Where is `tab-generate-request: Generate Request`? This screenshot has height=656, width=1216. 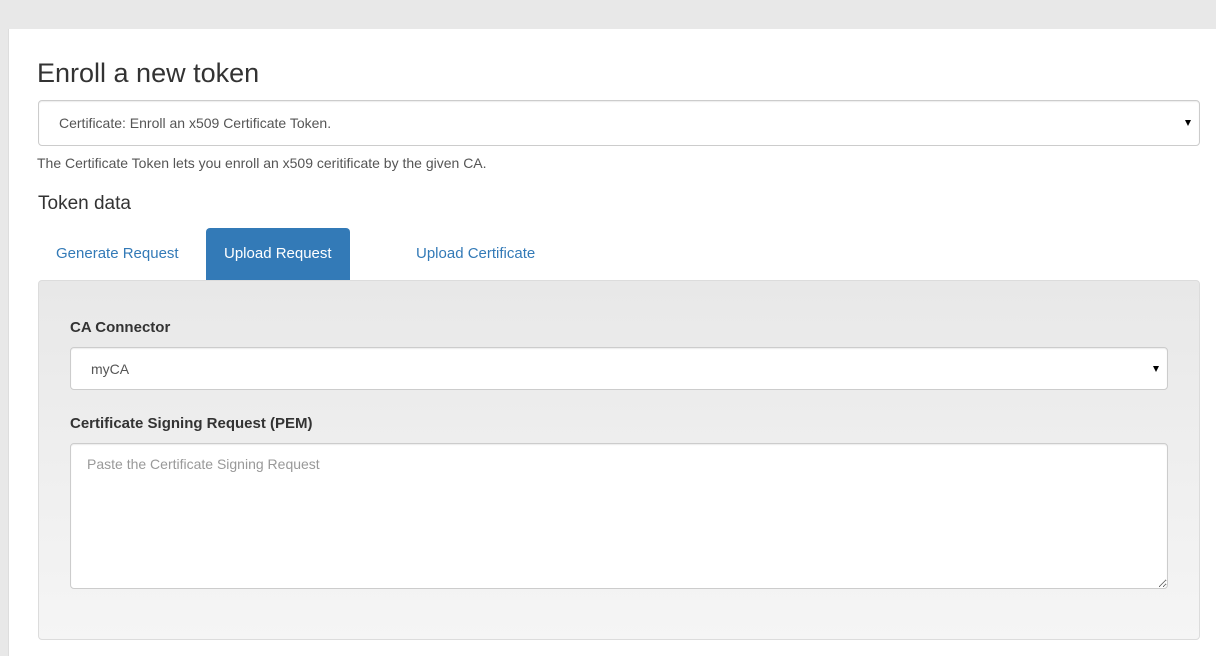
tab-generate-request: Generate Request is located at coordinates (117, 254).